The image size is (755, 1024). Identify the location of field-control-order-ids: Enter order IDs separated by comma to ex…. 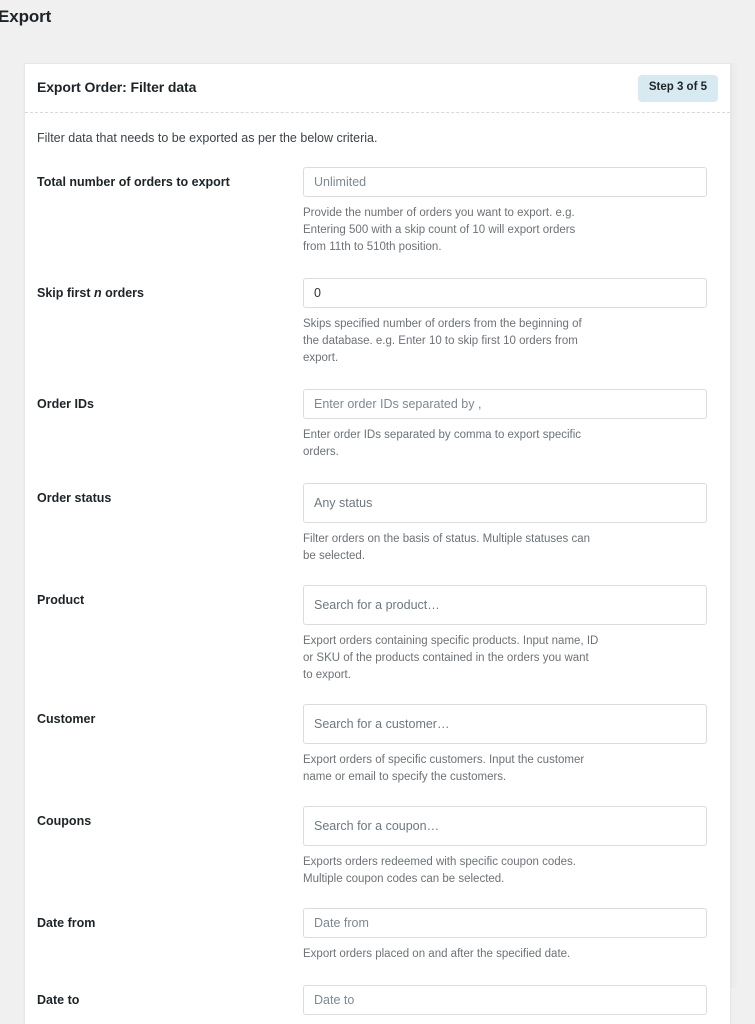
(510, 425).